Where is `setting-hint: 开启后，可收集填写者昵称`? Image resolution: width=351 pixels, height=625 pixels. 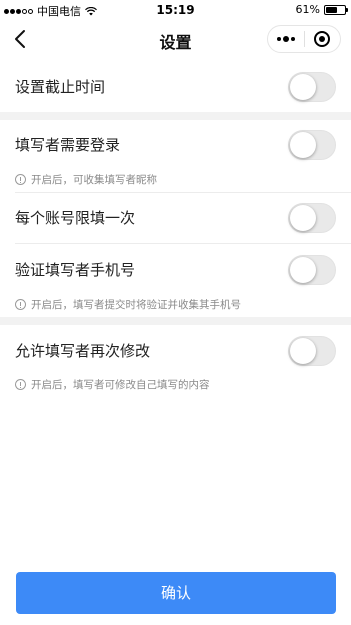 setting-hint: 开启后，可收集填写者昵称 is located at coordinates (86, 179).